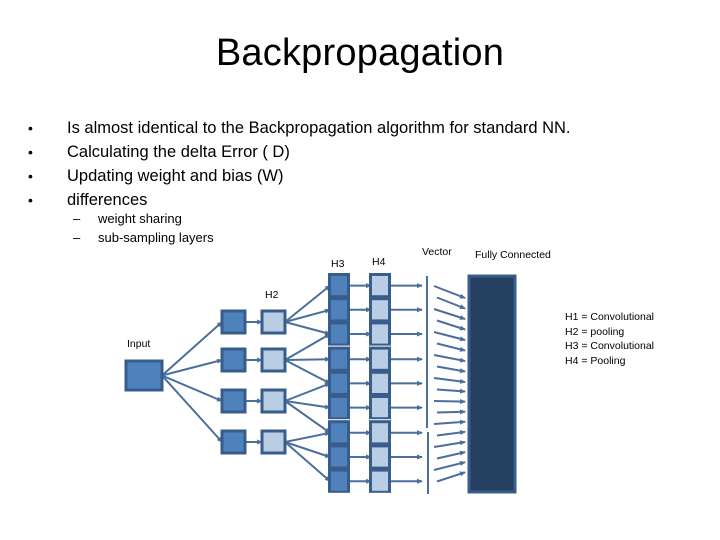  What do you see at coordinates (595, 331) in the screenshot?
I see `legend-item: H2 = pooling` at bounding box center [595, 331].